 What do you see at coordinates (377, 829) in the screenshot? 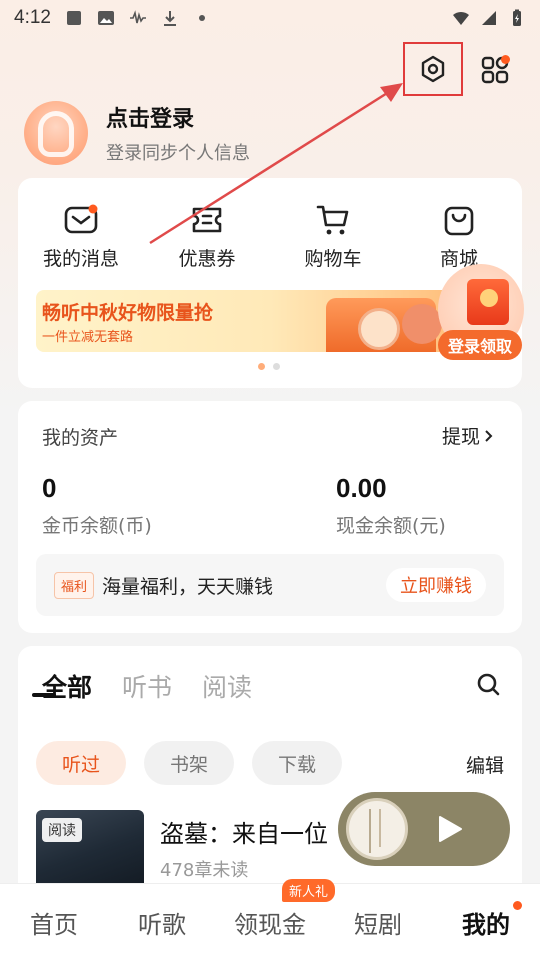
I see `player-cover` at bounding box center [377, 829].